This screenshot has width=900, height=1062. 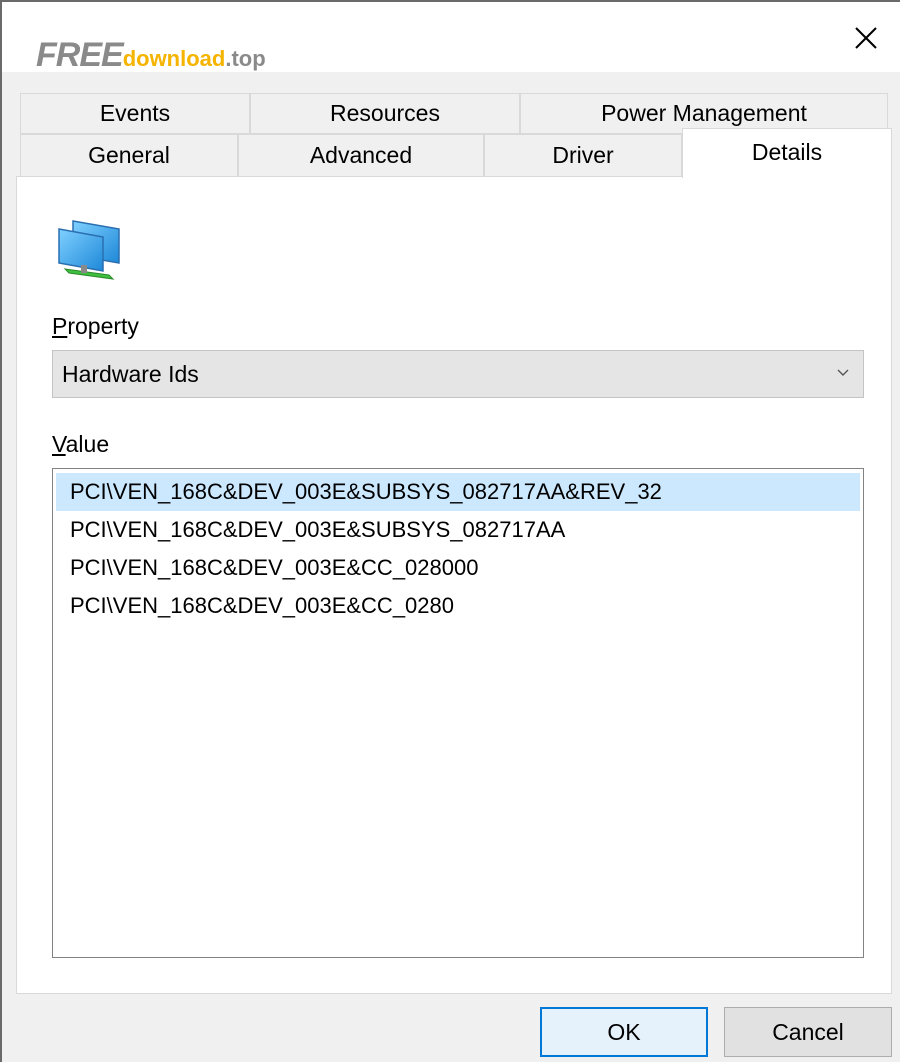 What do you see at coordinates (385, 113) in the screenshot?
I see `tab-resources: Resources` at bounding box center [385, 113].